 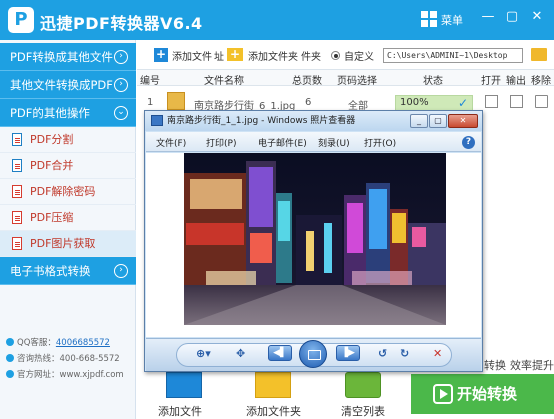 What do you see at coordinates (192, 55) in the screenshot?
I see `add-file-button: 添加文件` at bounding box center [192, 55].